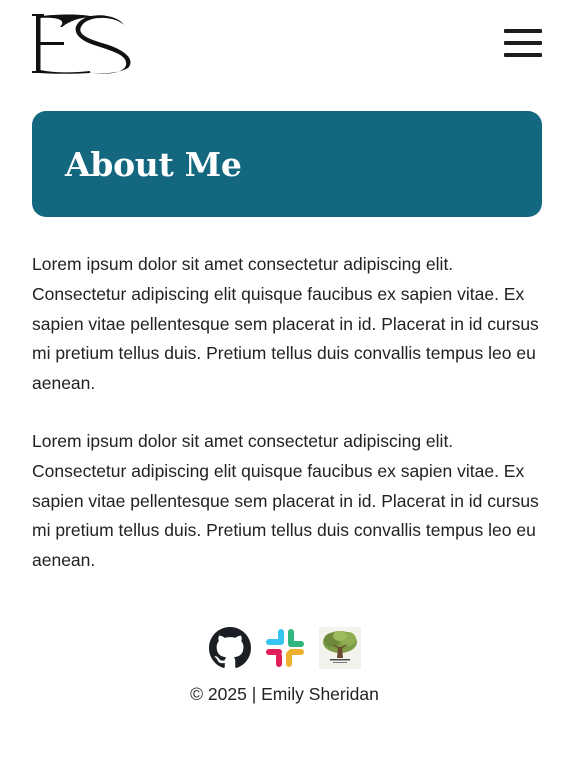  I want to click on tree-logo-link, so click(339, 648).